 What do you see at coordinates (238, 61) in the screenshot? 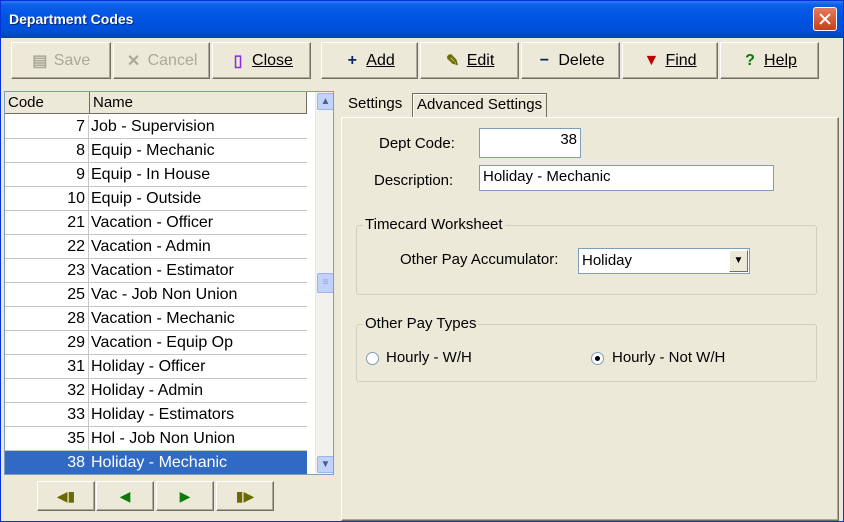
I see `door-icon: ▯` at bounding box center [238, 61].